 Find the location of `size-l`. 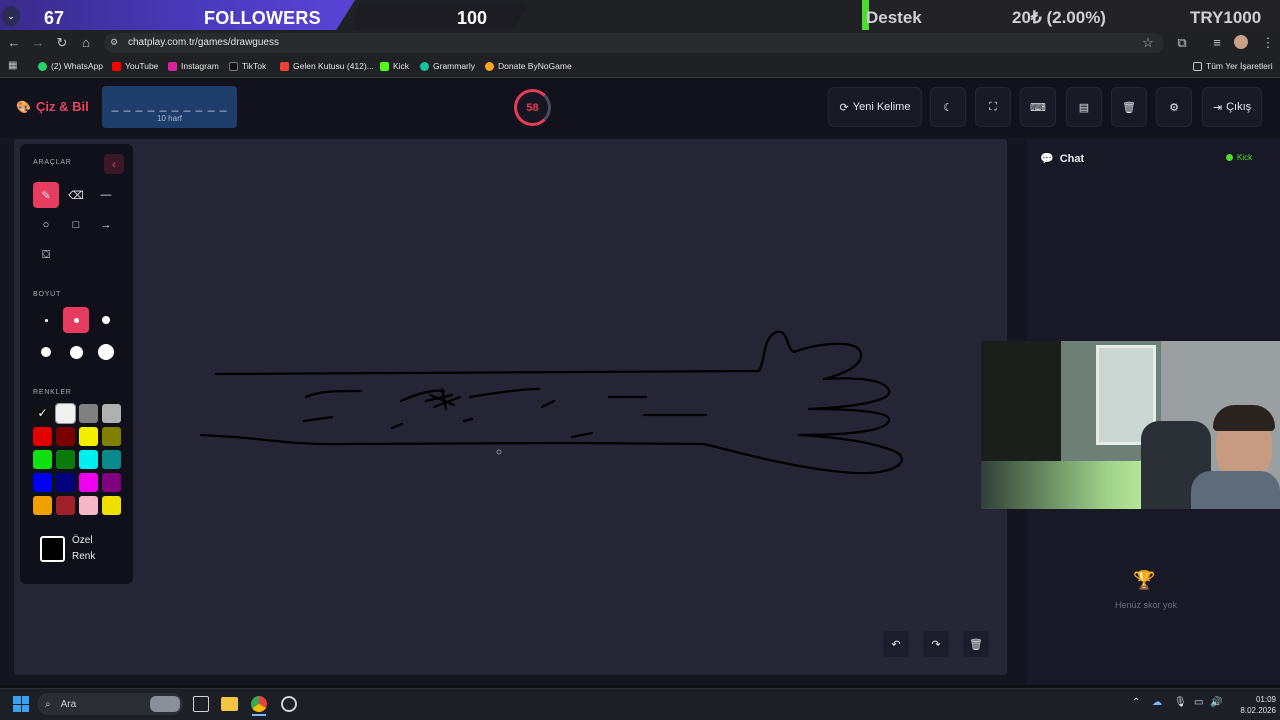

size-l is located at coordinates (46, 352).